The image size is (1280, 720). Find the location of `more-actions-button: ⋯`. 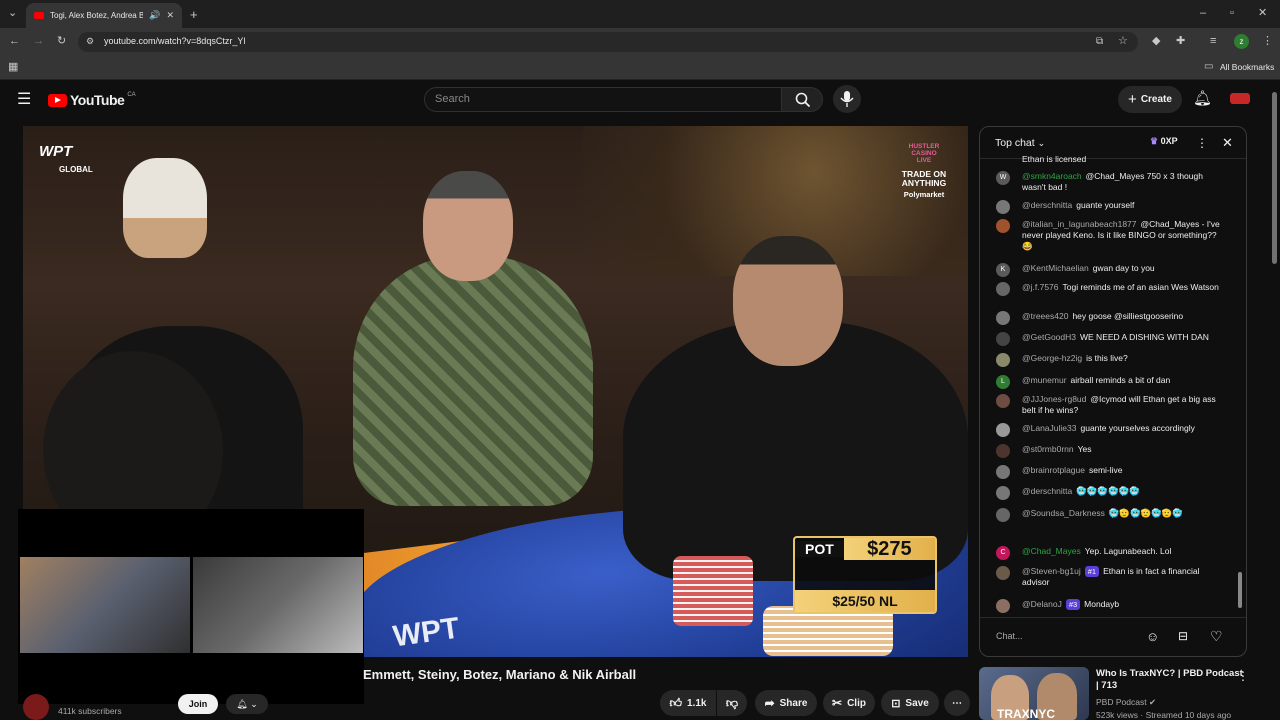

more-actions-button: ⋯ is located at coordinates (957, 703).